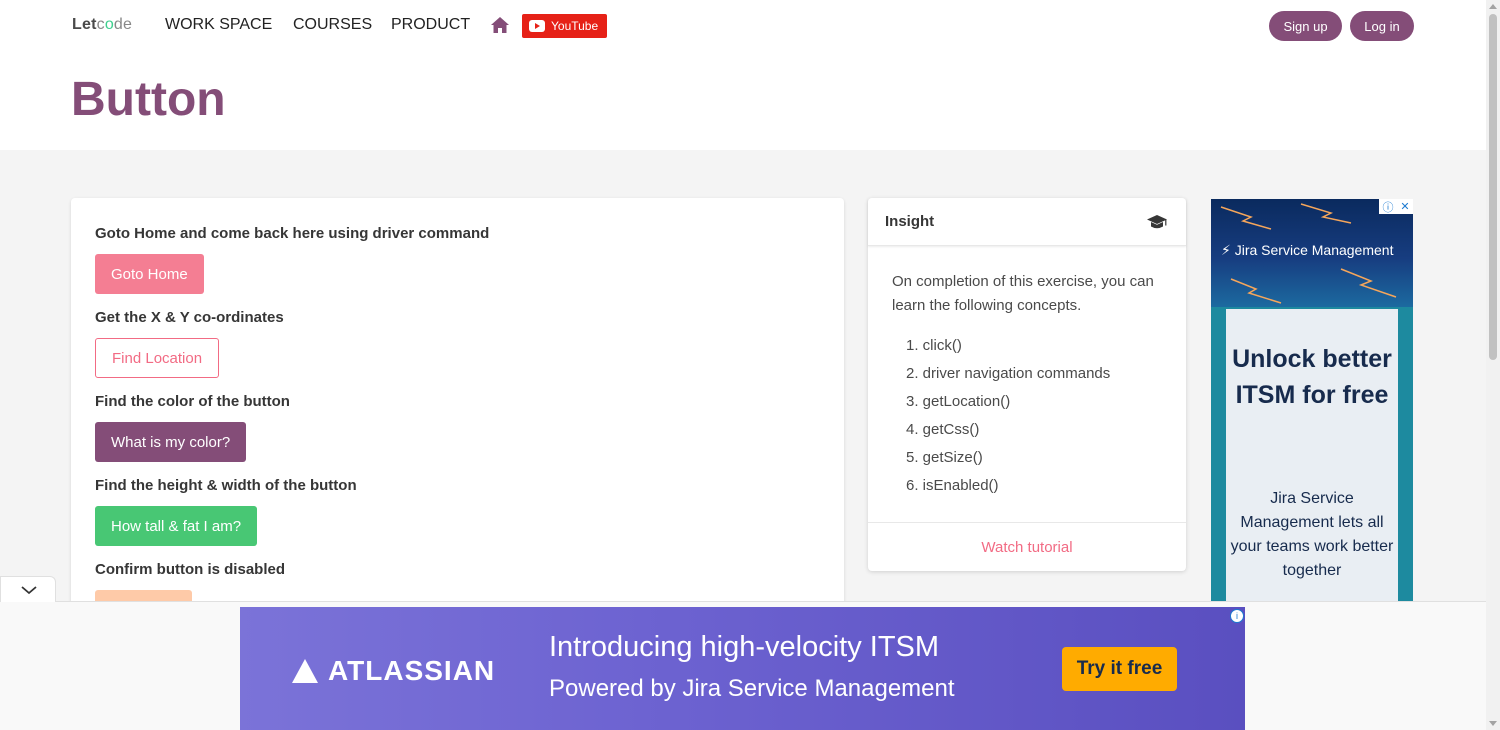 The width and height of the screenshot is (1500, 730). Describe the element at coordinates (500, 25) in the screenshot. I see `home-icon` at that location.